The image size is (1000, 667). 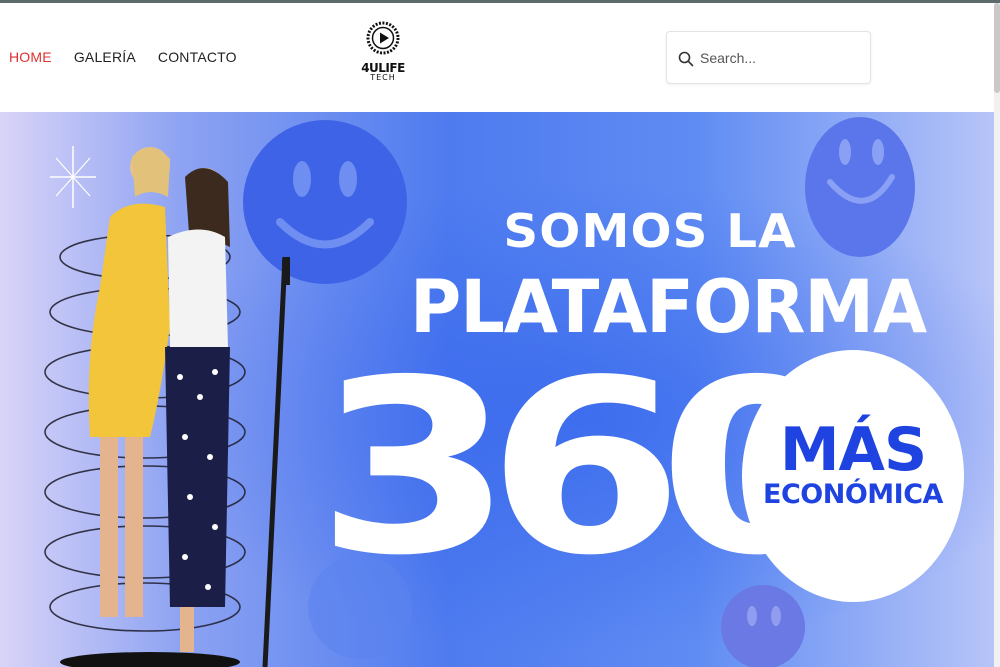 What do you see at coordinates (383, 77) in the screenshot?
I see `logo-subtitle: TECH` at bounding box center [383, 77].